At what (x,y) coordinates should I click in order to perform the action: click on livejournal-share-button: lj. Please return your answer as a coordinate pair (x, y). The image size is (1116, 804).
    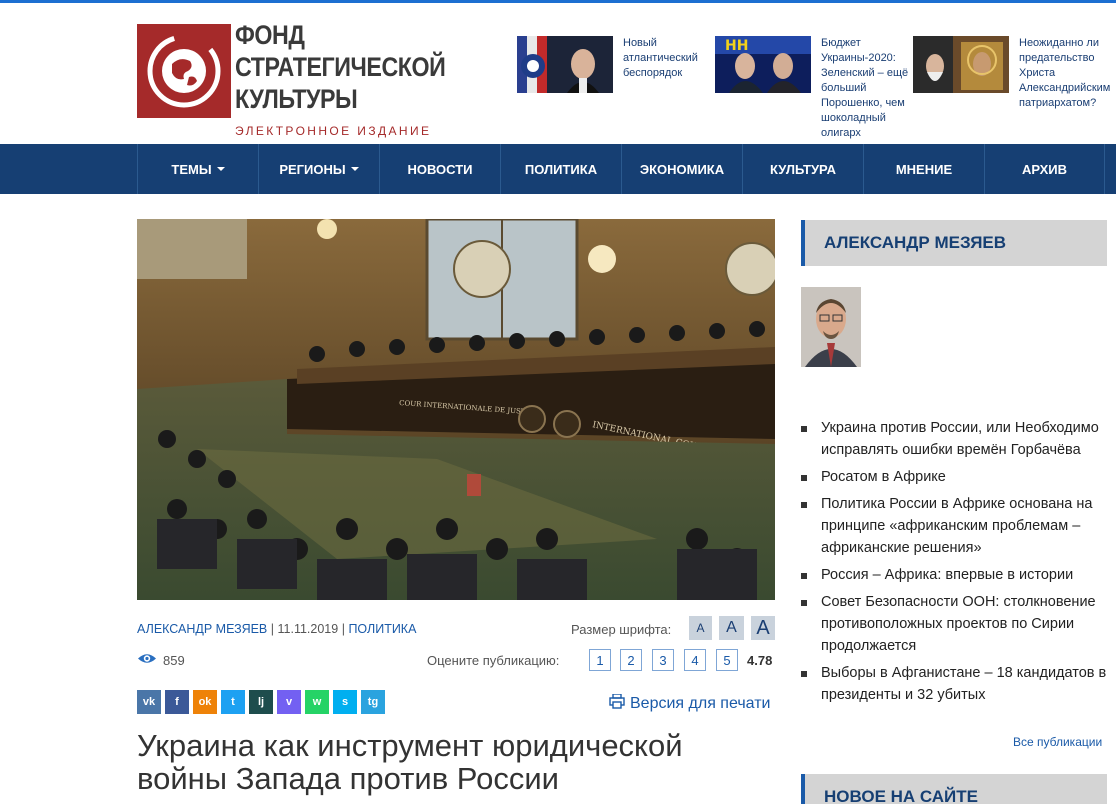
    Looking at the image, I should click on (261, 702).